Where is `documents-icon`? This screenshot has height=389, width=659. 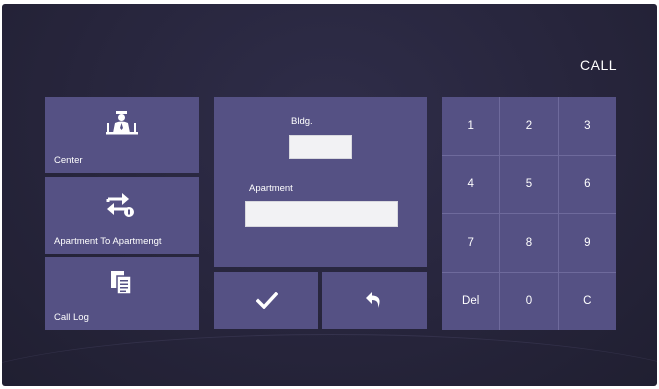
documents-icon is located at coordinates (121, 284).